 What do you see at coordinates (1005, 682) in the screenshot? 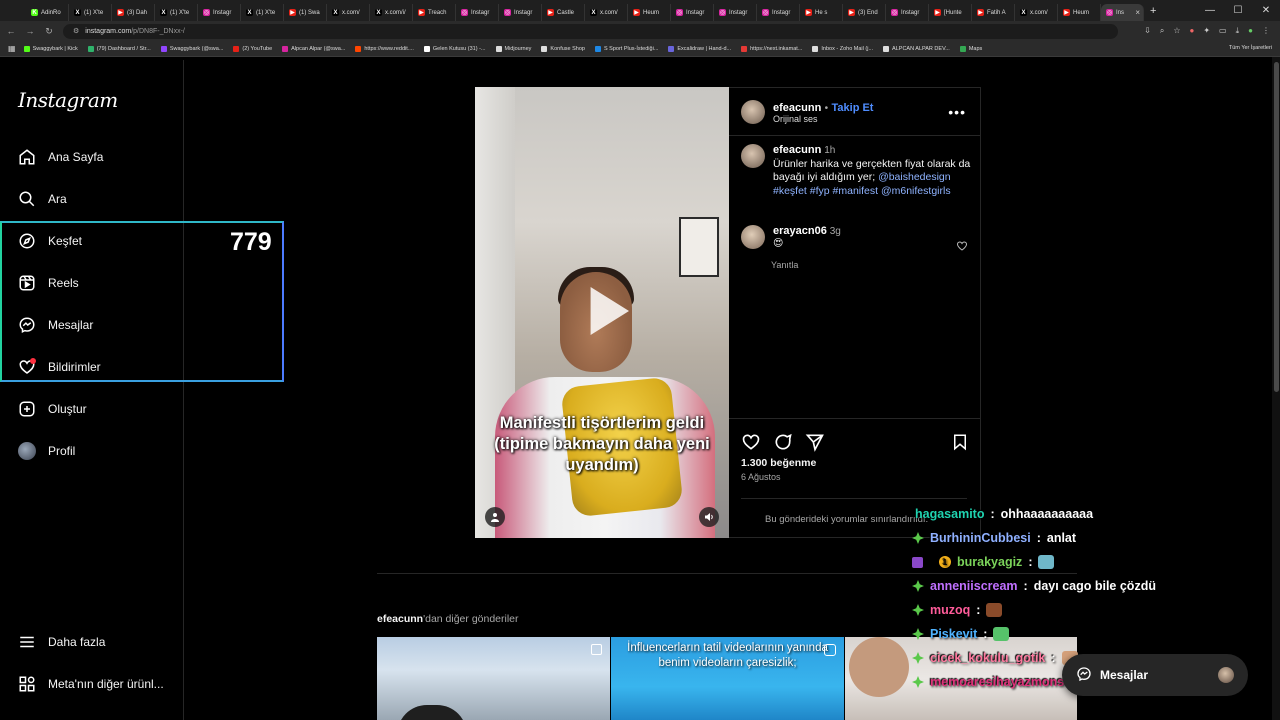
I see `chat-username: memoaresihayazmonster` at bounding box center [1005, 682].